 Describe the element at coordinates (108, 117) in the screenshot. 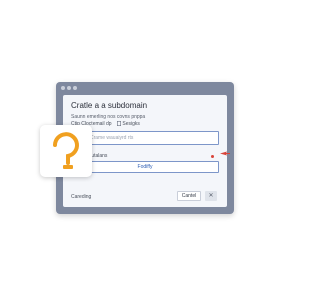

I see `dialog-subtitle: Saunn emerling nos covns pnppa` at that location.